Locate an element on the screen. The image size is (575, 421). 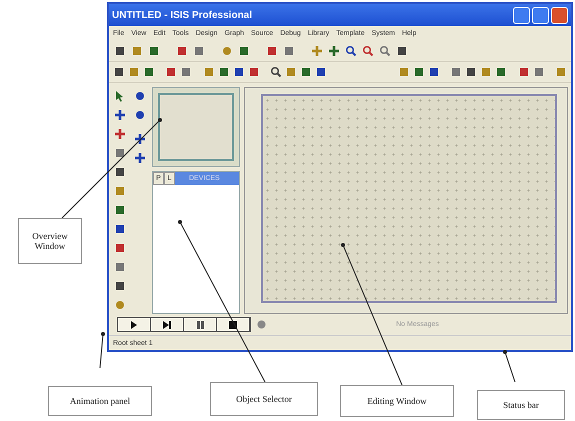
minimize-button is located at coordinates (521, 15).